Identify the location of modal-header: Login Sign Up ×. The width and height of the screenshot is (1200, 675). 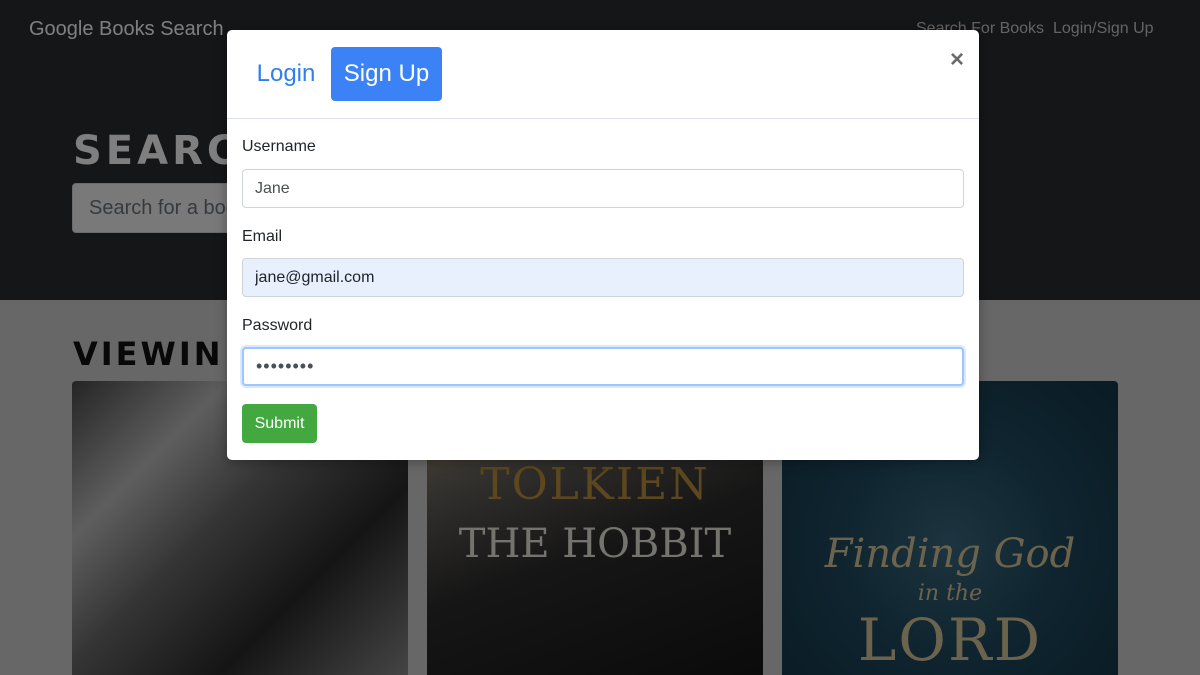
(603, 74).